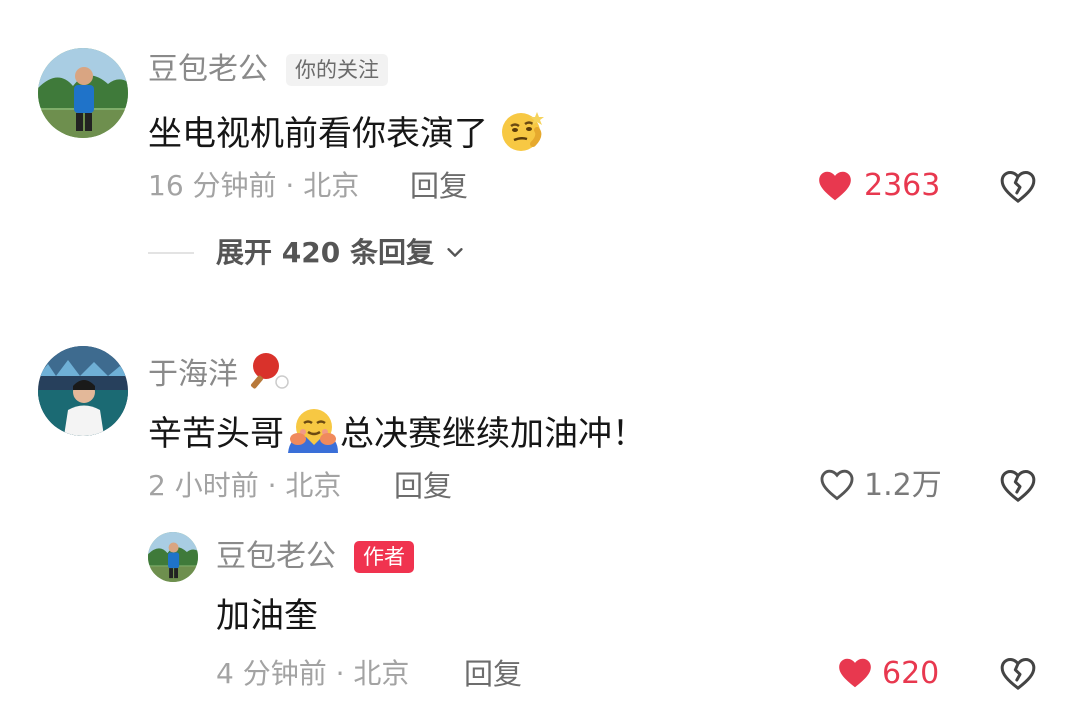 This screenshot has height=720, width=1080. I want to click on comment-time-location: 16 分钟前 · 北京, so click(254, 185).